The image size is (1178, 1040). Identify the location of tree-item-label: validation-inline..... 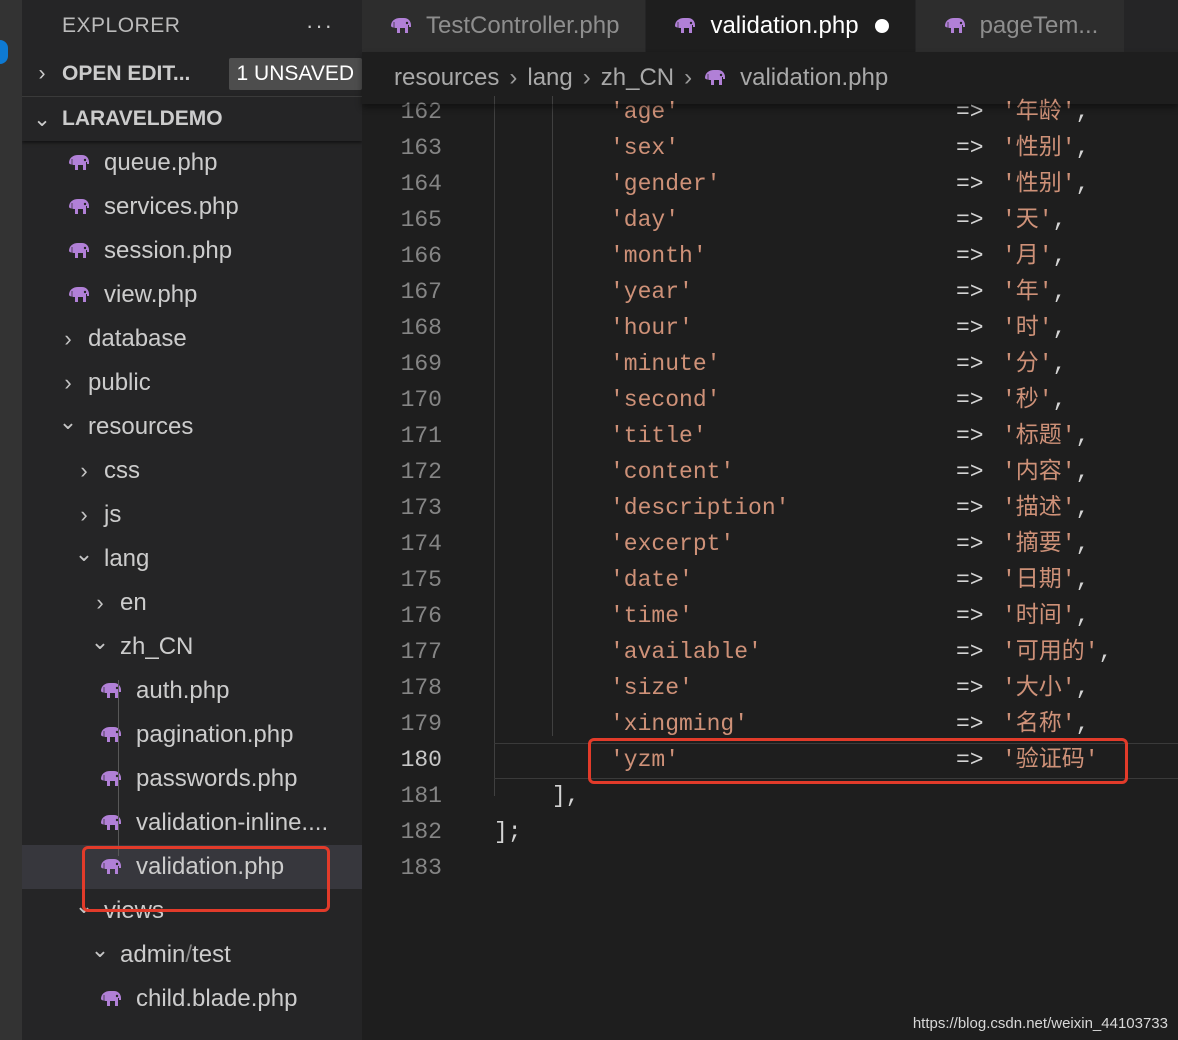
(232, 822).